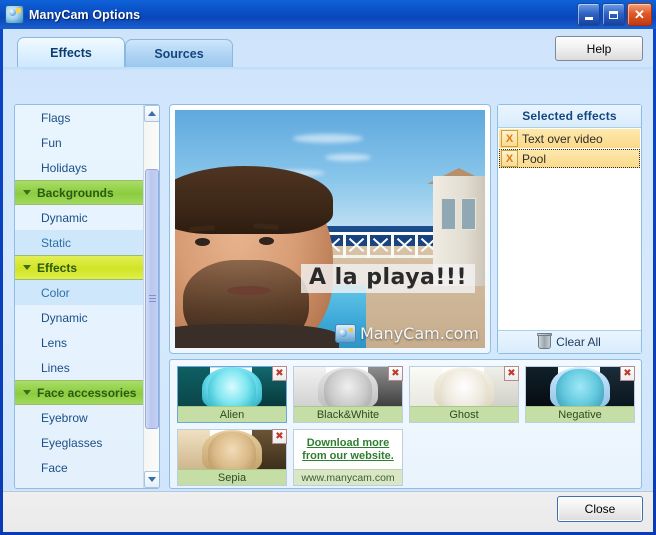  What do you see at coordinates (87, 392) in the screenshot?
I see `category-group-label: Face accessories` at bounding box center [87, 392].